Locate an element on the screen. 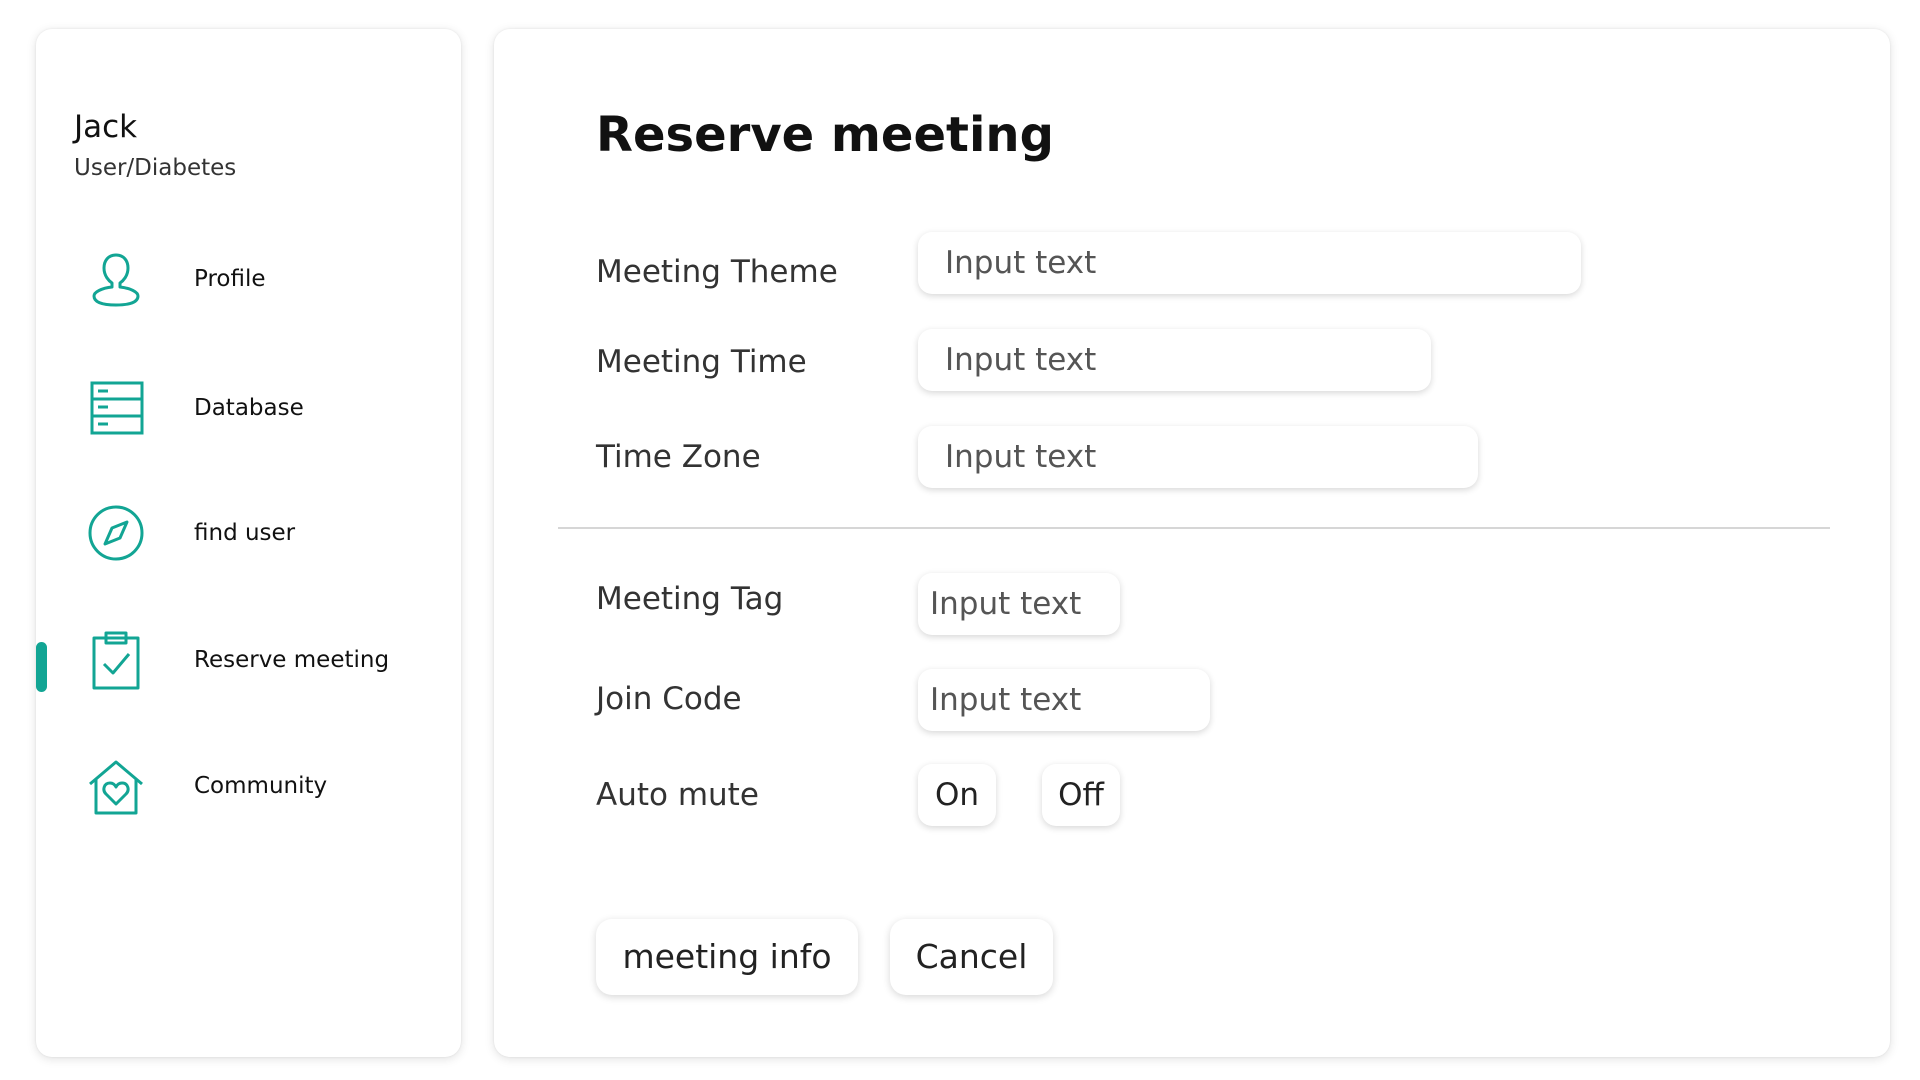 The height and width of the screenshot is (1080, 1920). meeting-theme-input is located at coordinates (1249, 263).